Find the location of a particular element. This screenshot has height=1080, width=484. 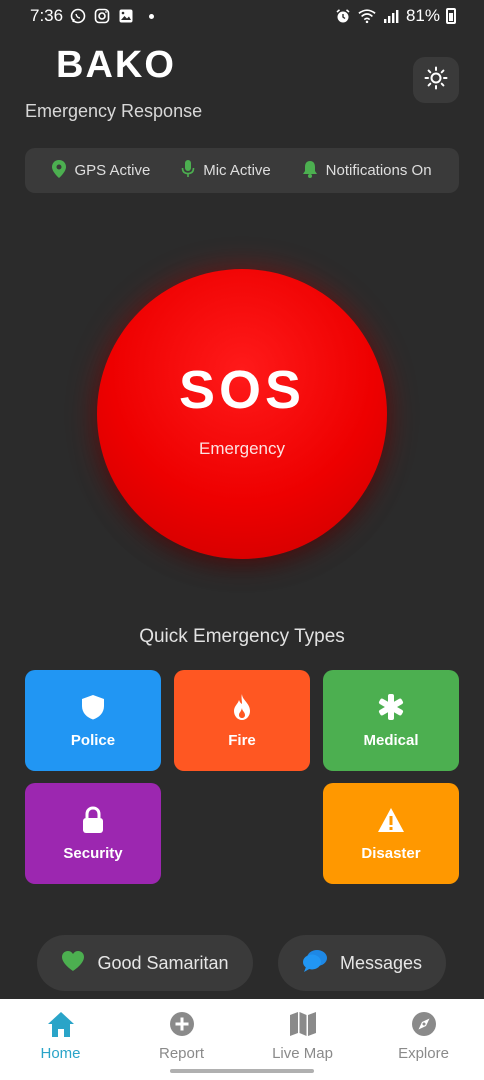

warning-icon is located at coordinates (391, 820).